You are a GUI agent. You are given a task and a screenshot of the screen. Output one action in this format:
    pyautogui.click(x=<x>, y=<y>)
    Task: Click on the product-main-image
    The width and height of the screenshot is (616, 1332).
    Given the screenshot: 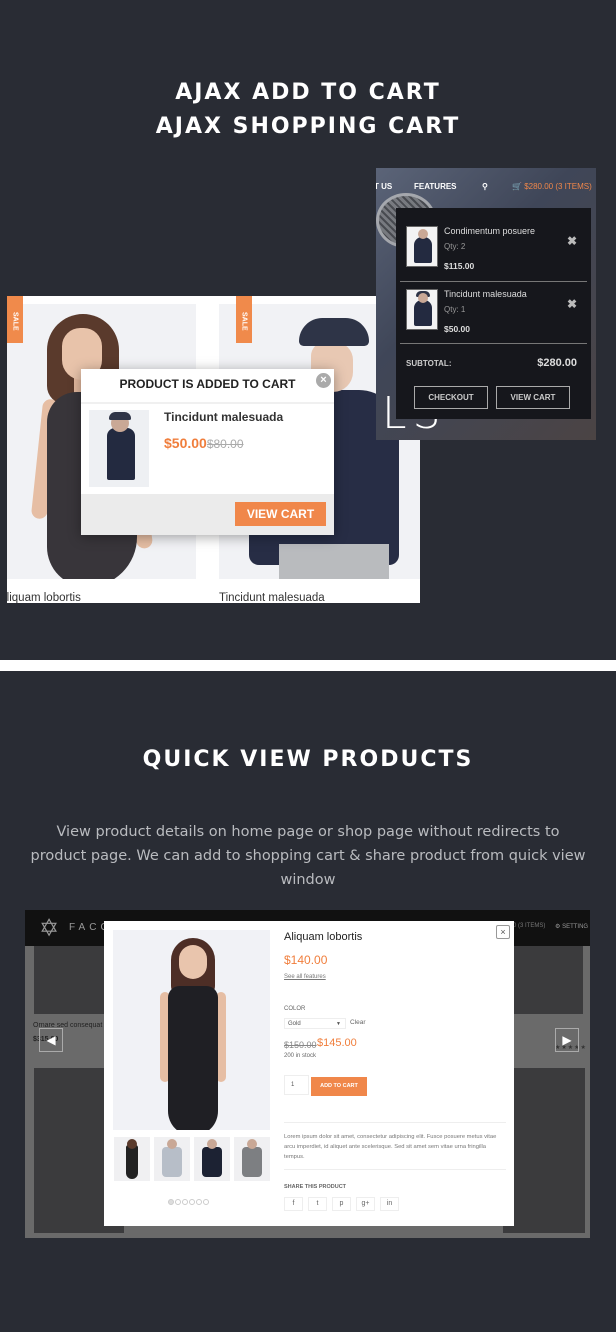 What is the action you would take?
    pyautogui.click(x=191, y=1030)
    